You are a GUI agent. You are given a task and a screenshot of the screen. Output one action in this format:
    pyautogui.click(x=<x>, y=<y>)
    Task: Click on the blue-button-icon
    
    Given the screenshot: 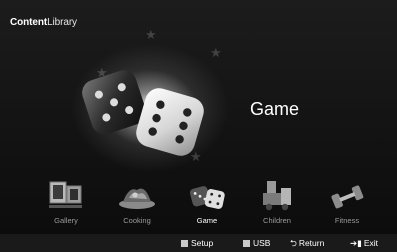 What is the action you would take?
    pyautogui.click(x=184, y=243)
    